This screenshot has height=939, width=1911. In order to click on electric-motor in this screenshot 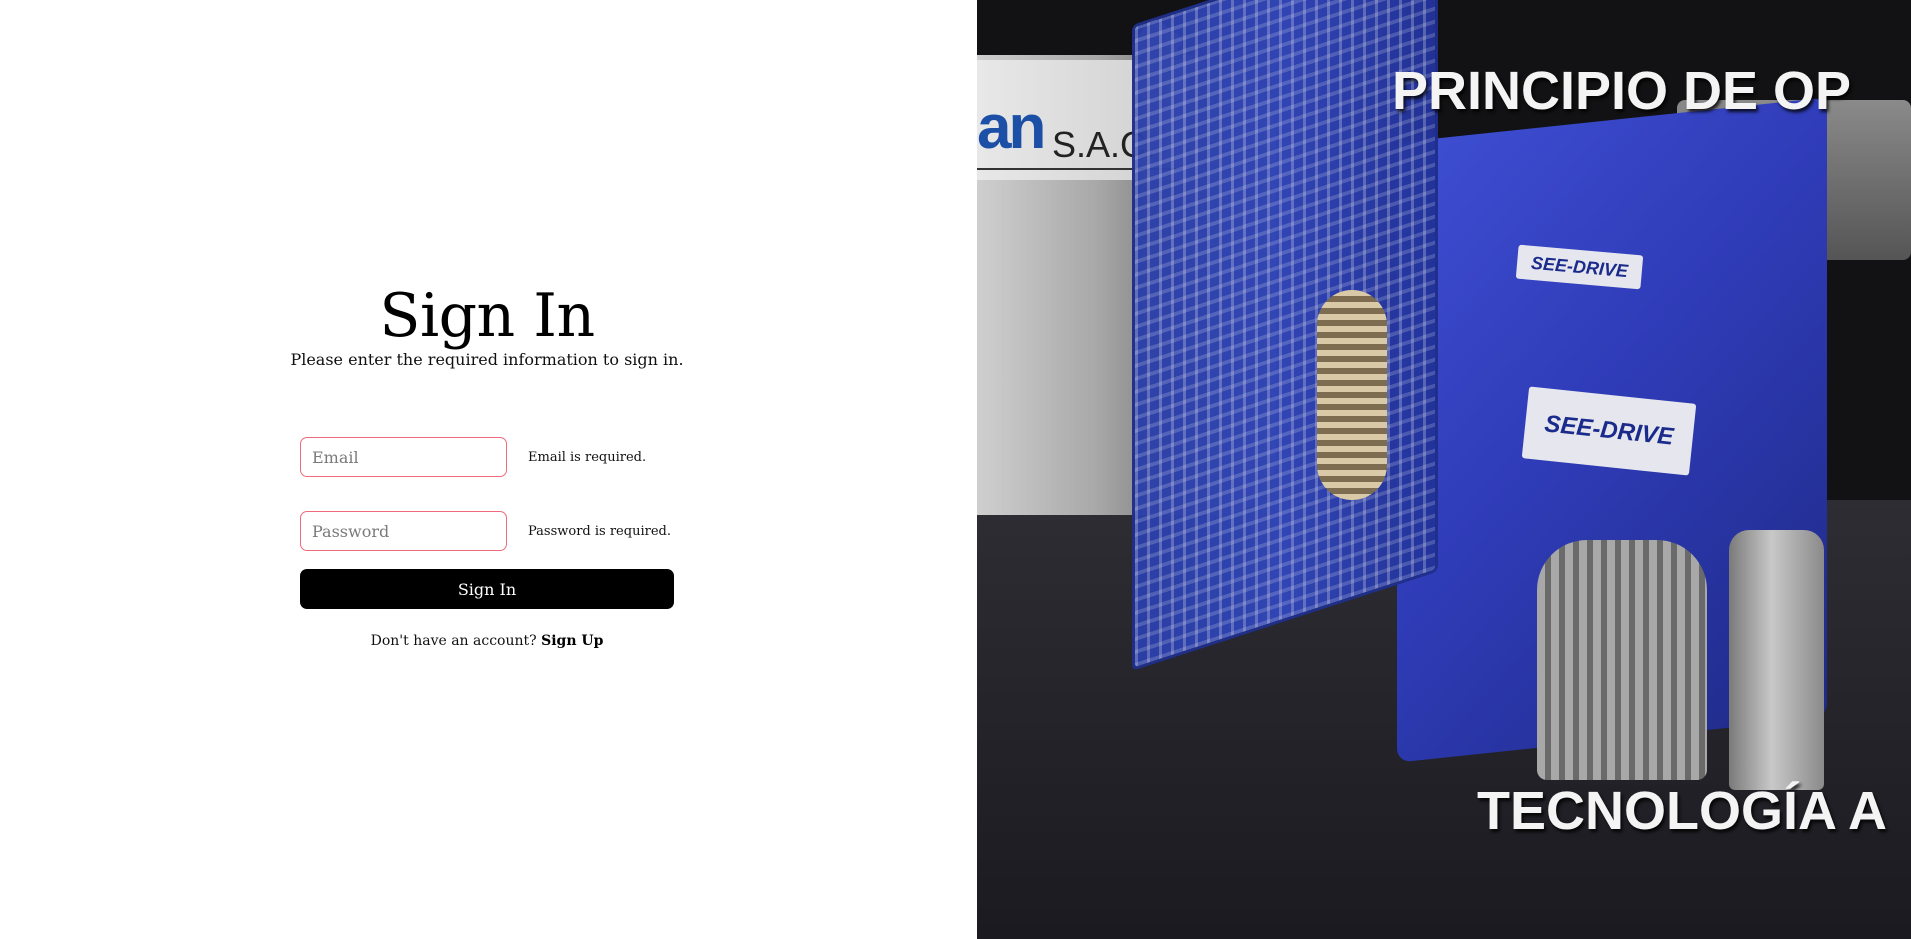, I will do `click(1622, 660)`.